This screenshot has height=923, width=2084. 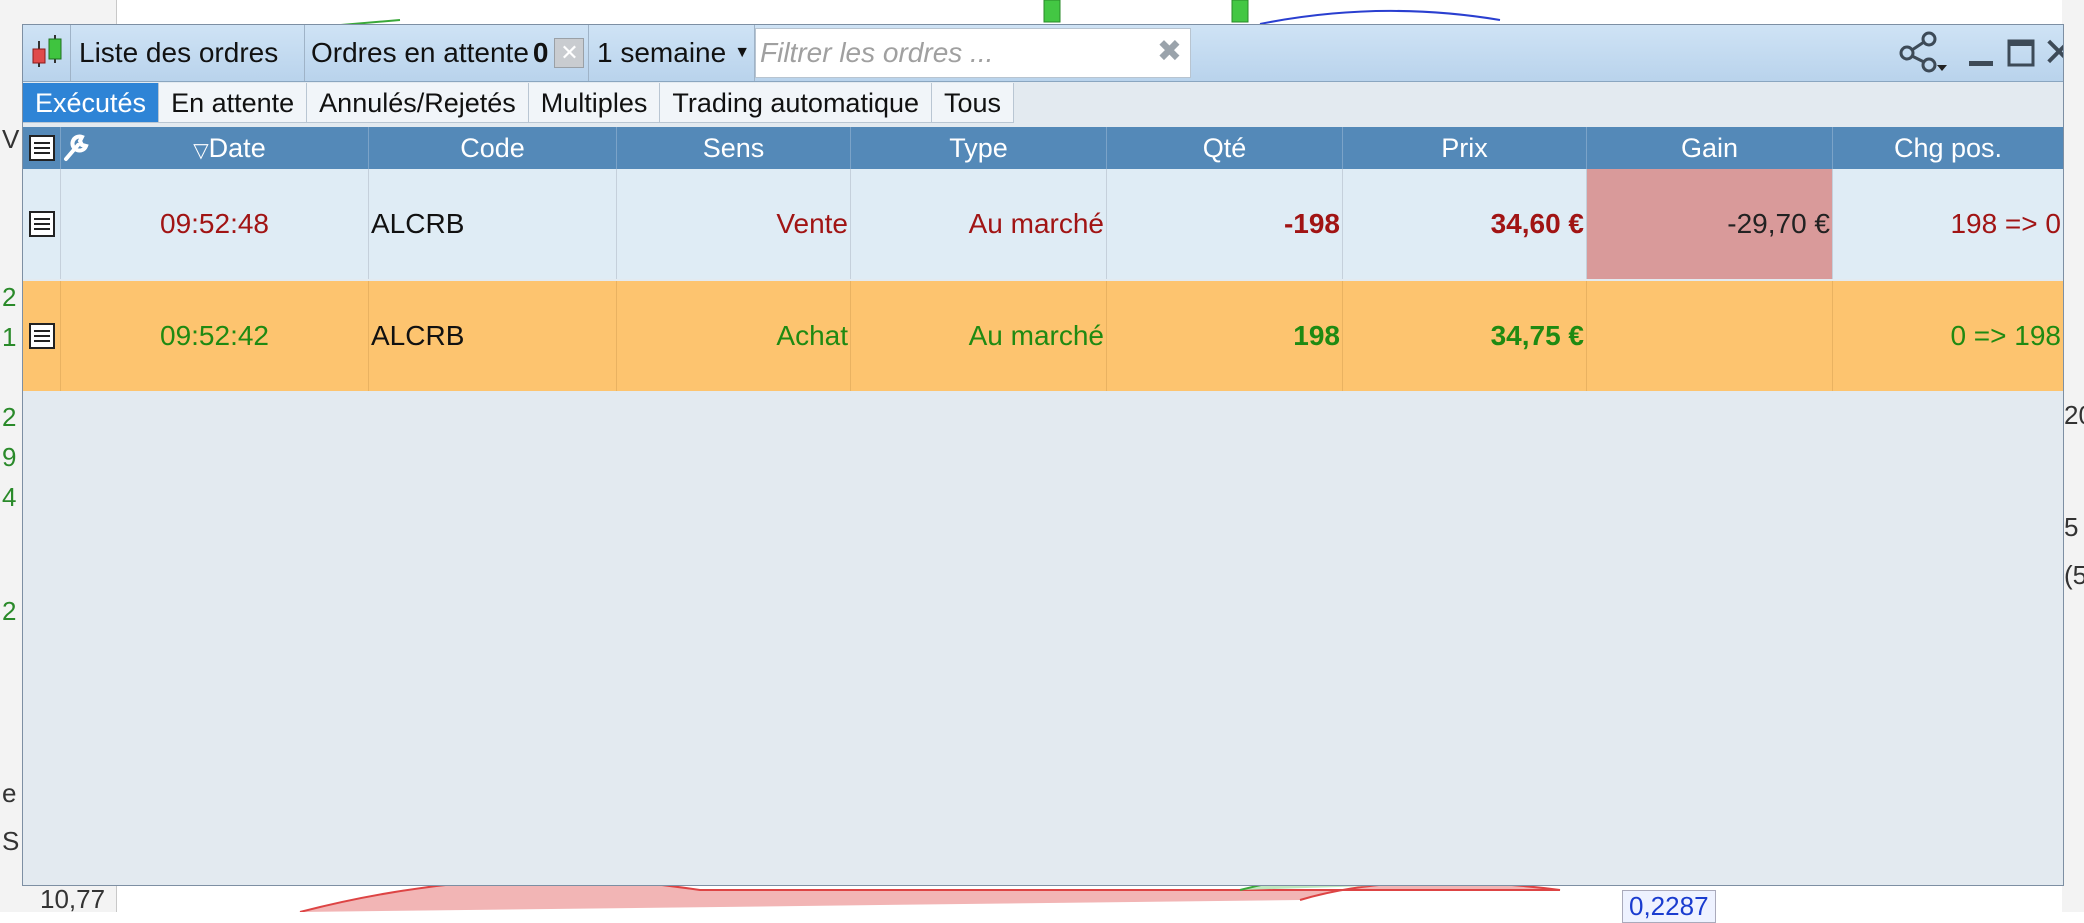 What do you see at coordinates (1169, 52) in the screenshot?
I see `clear-filter-icon: ✖` at bounding box center [1169, 52].